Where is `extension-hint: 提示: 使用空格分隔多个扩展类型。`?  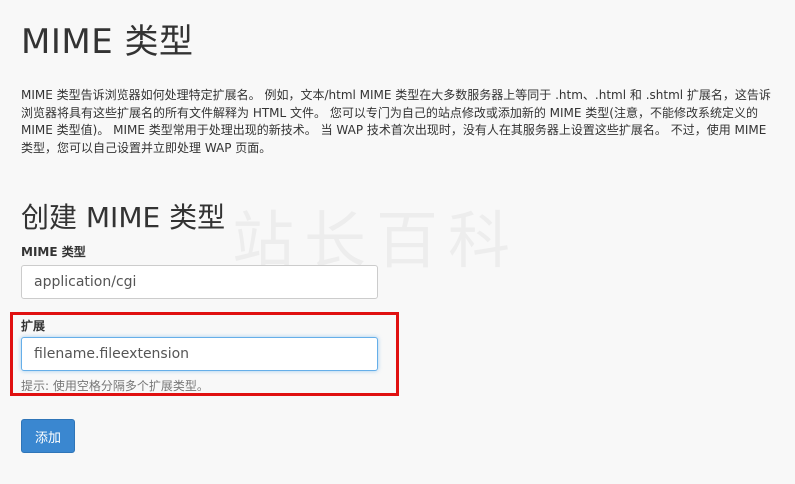 extension-hint: 提示: 使用空格分隔多个扩展类型。 is located at coordinates (115, 386).